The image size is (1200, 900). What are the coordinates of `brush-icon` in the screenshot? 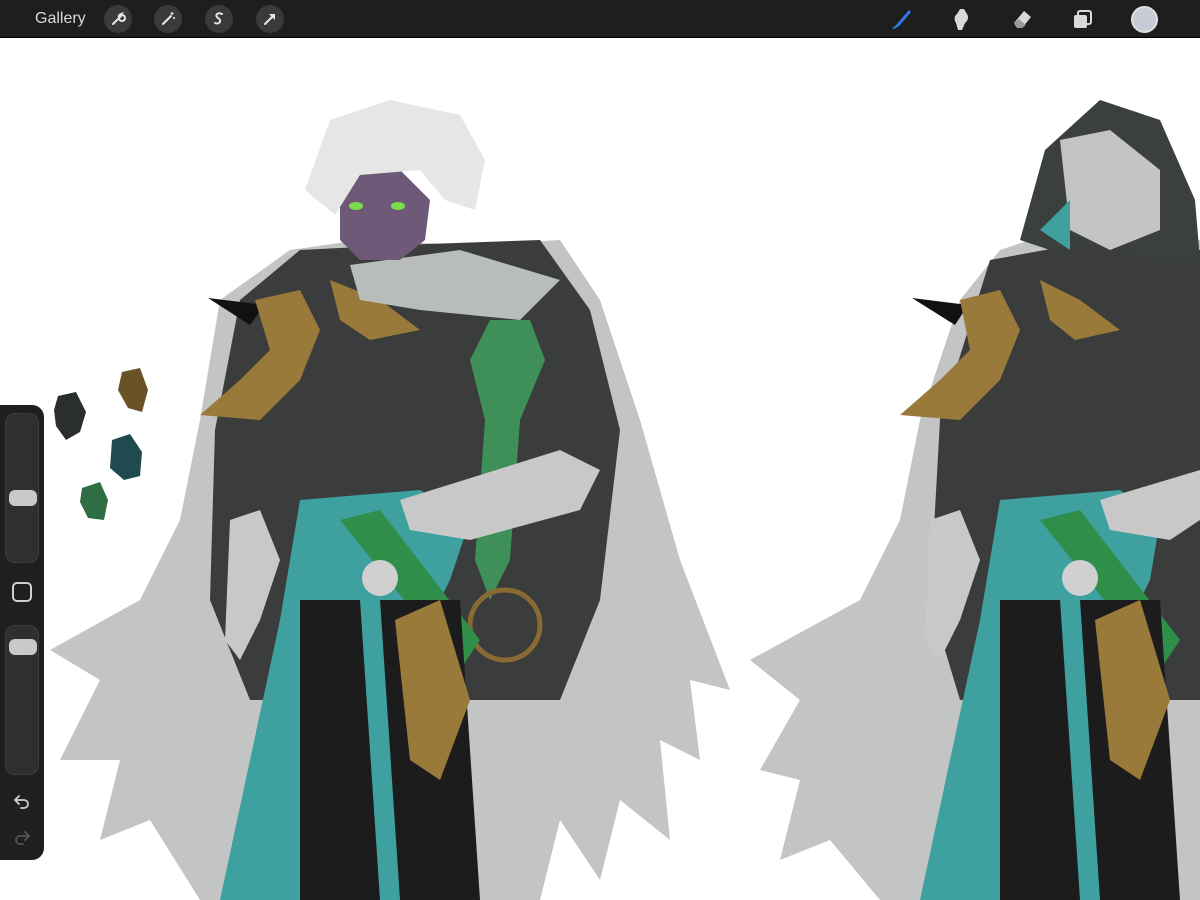 It's located at (901, 19).